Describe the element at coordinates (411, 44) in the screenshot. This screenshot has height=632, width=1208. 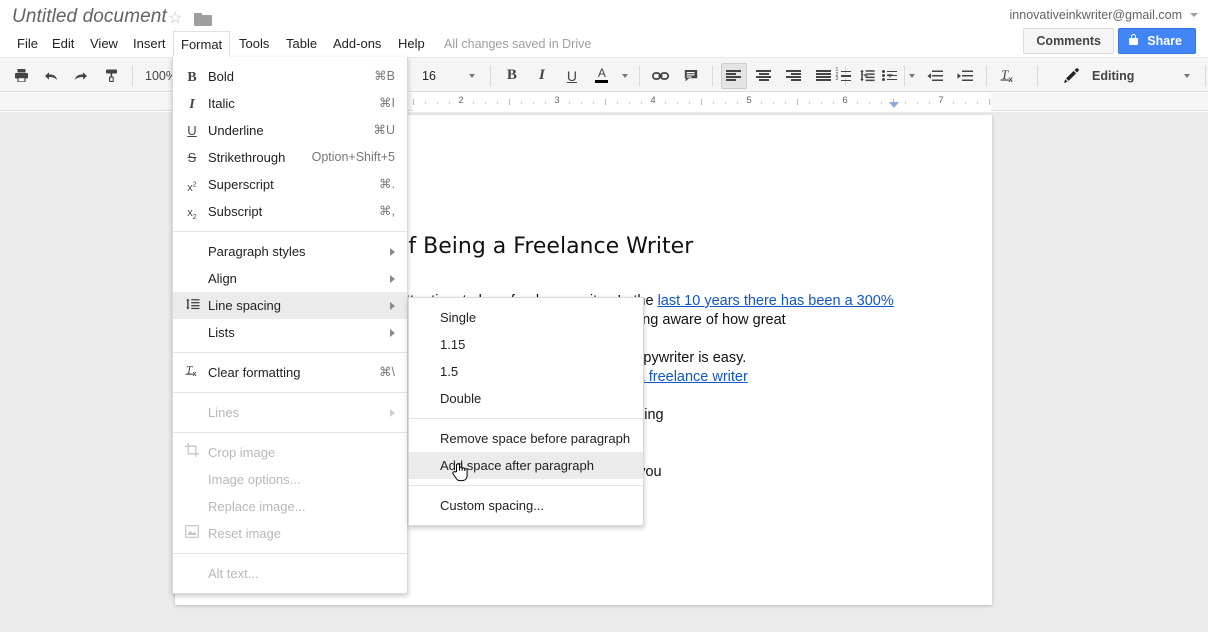
I see `menu-item-help: Help` at that location.